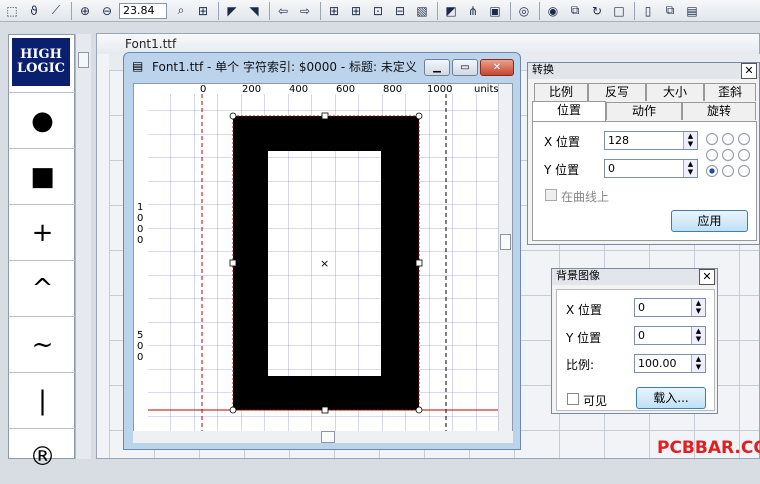 This screenshot has height=484, width=760. What do you see at coordinates (437, 67) in the screenshot?
I see `minimize-button: ▁` at bounding box center [437, 67].